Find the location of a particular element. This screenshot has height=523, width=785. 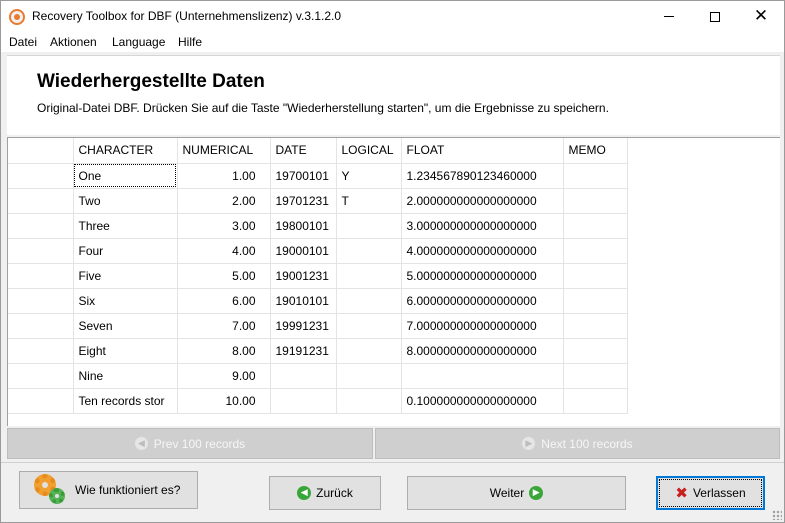

how-it-works-button: Wie funktioniert es? is located at coordinates (108, 490).